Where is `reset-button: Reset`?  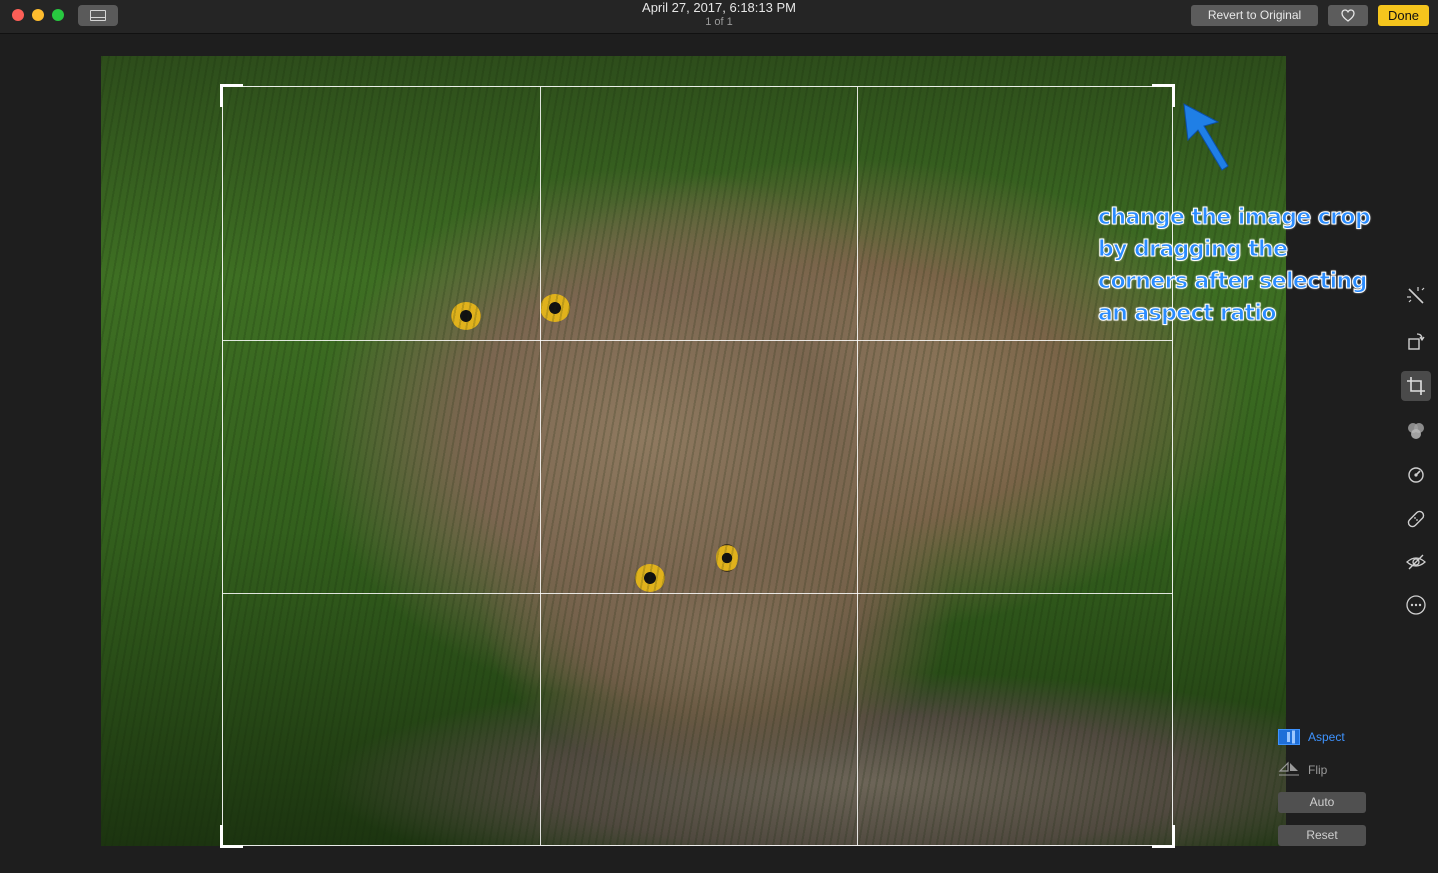 reset-button: Reset is located at coordinates (1322, 835).